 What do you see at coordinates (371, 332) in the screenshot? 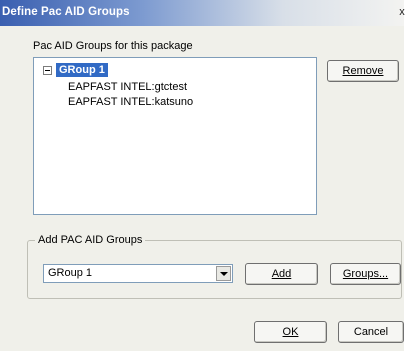
I see `cancel-button: Cancel` at bounding box center [371, 332].